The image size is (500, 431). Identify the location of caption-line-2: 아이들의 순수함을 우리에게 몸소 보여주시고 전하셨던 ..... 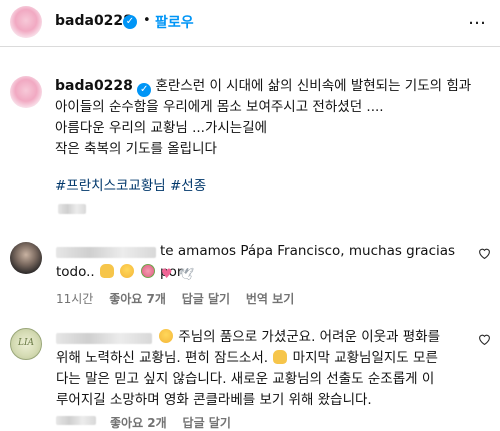
(219, 107).